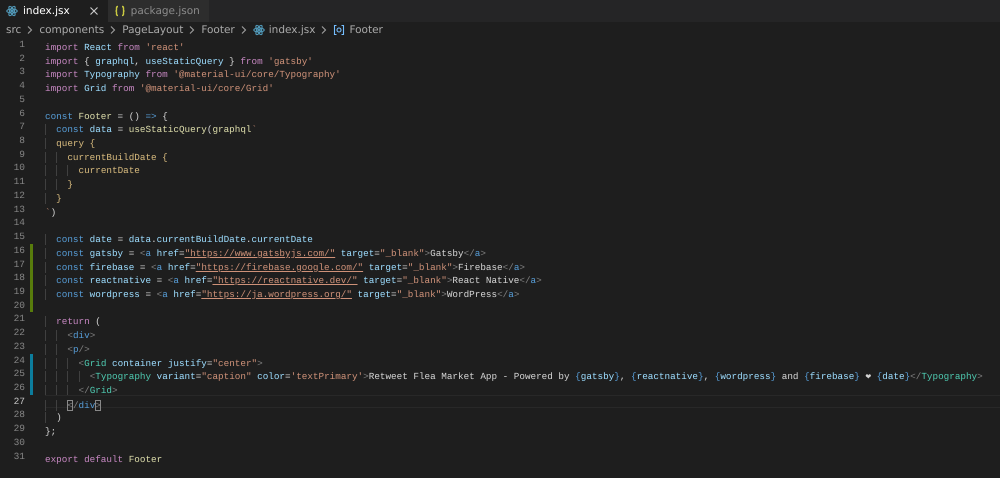 Image resolution: width=1000 pixels, height=478 pixels. I want to click on code-line: ), so click(53, 418).